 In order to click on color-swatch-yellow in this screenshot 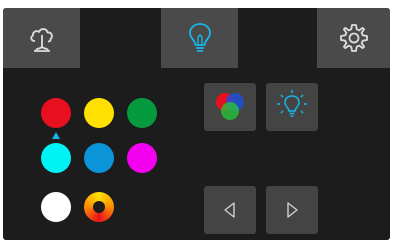, I will do `click(99, 113)`.